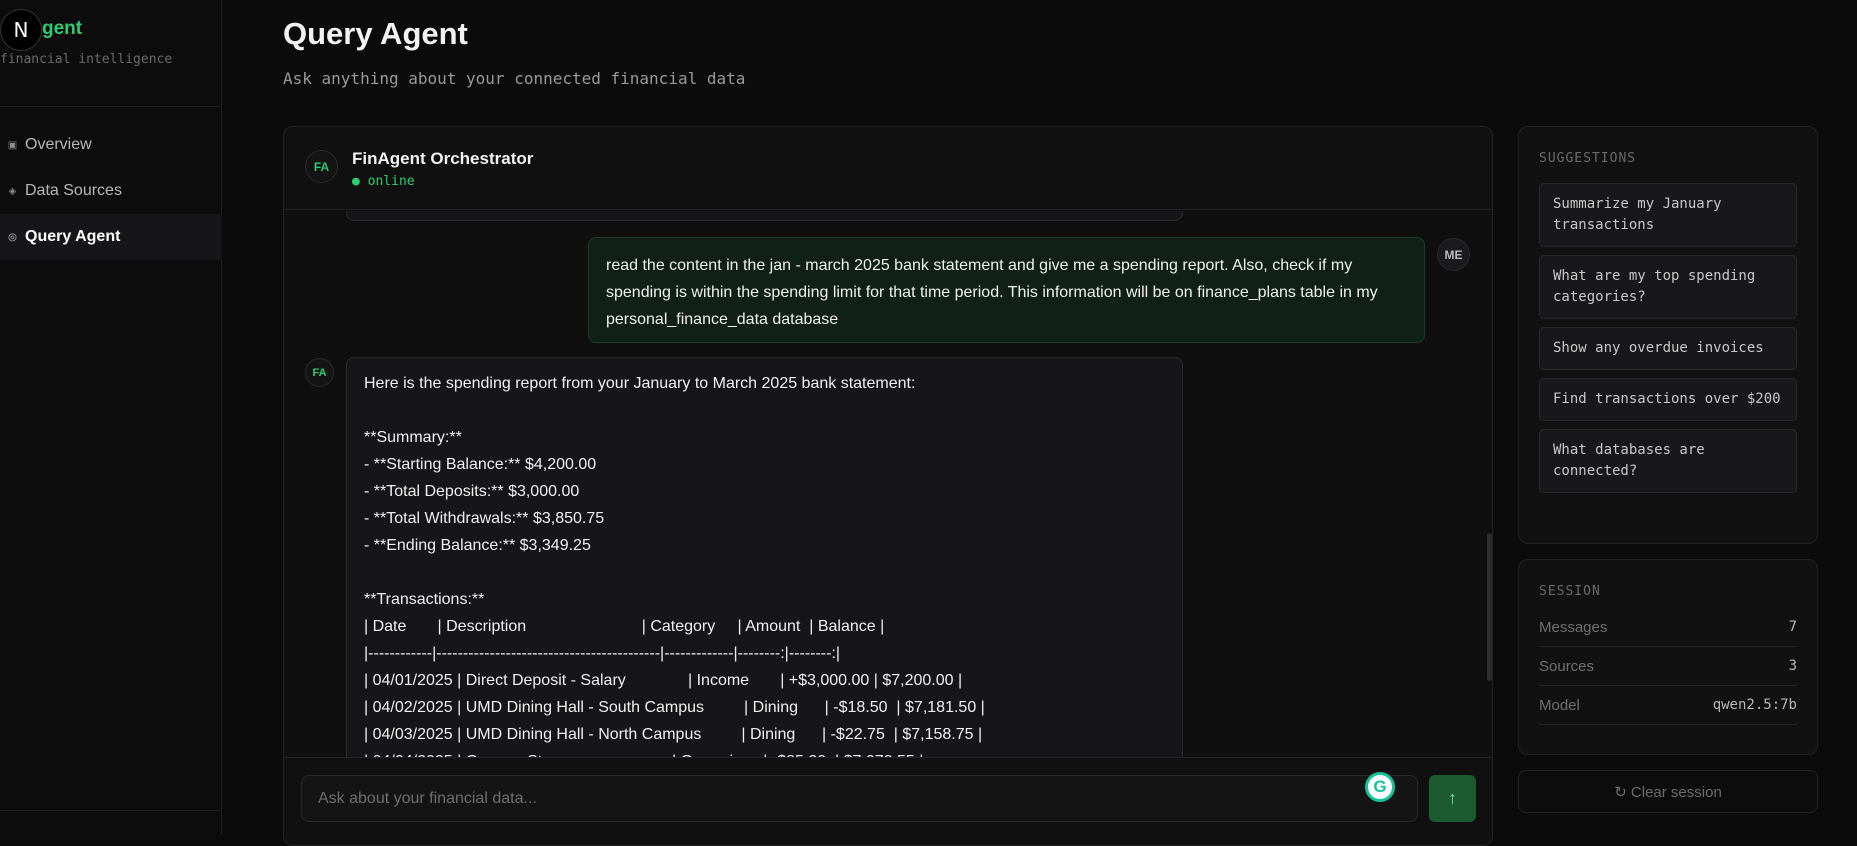 This screenshot has width=1857, height=846. Describe the element at coordinates (1380, 787) in the screenshot. I see `grammarly-icon: G` at that location.